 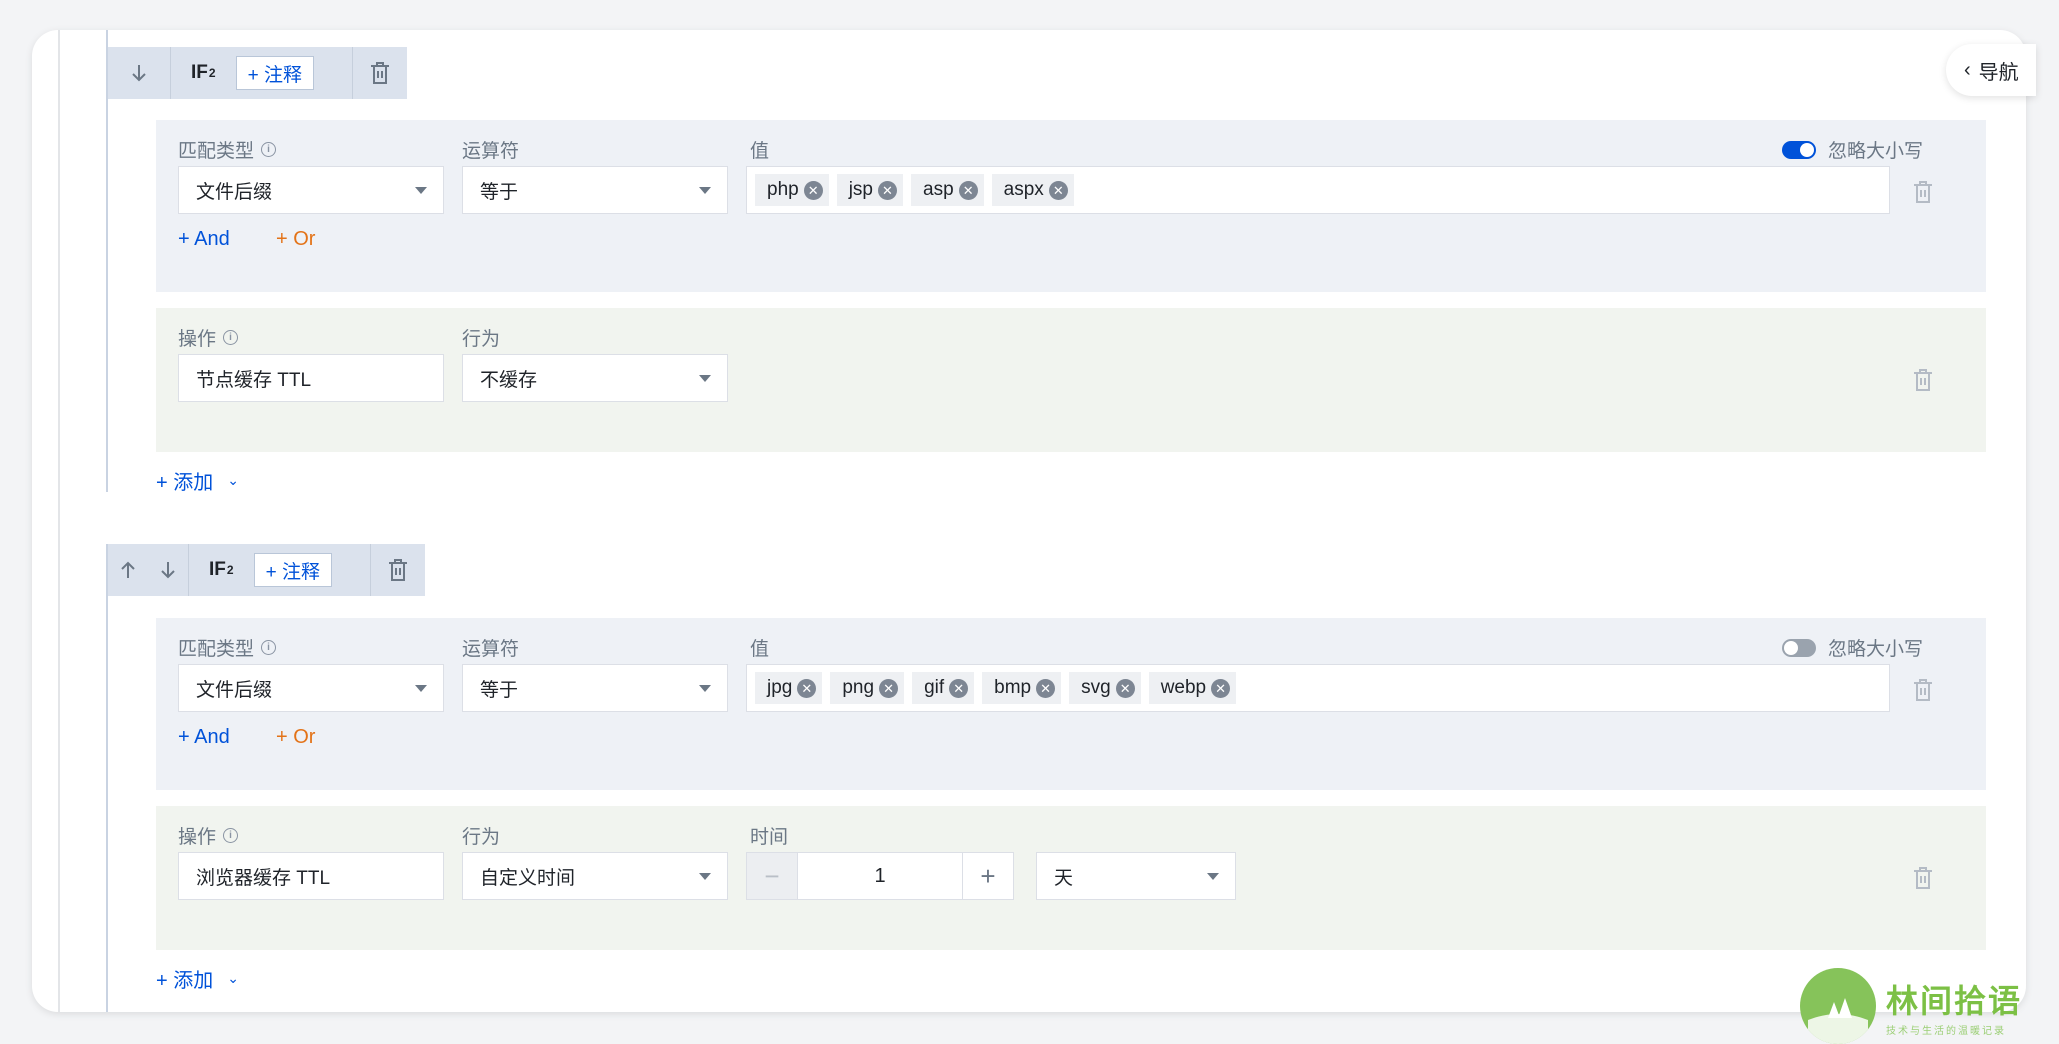 What do you see at coordinates (292, 570) in the screenshot?
I see `rule-2-add-note-button: + 注释` at bounding box center [292, 570].